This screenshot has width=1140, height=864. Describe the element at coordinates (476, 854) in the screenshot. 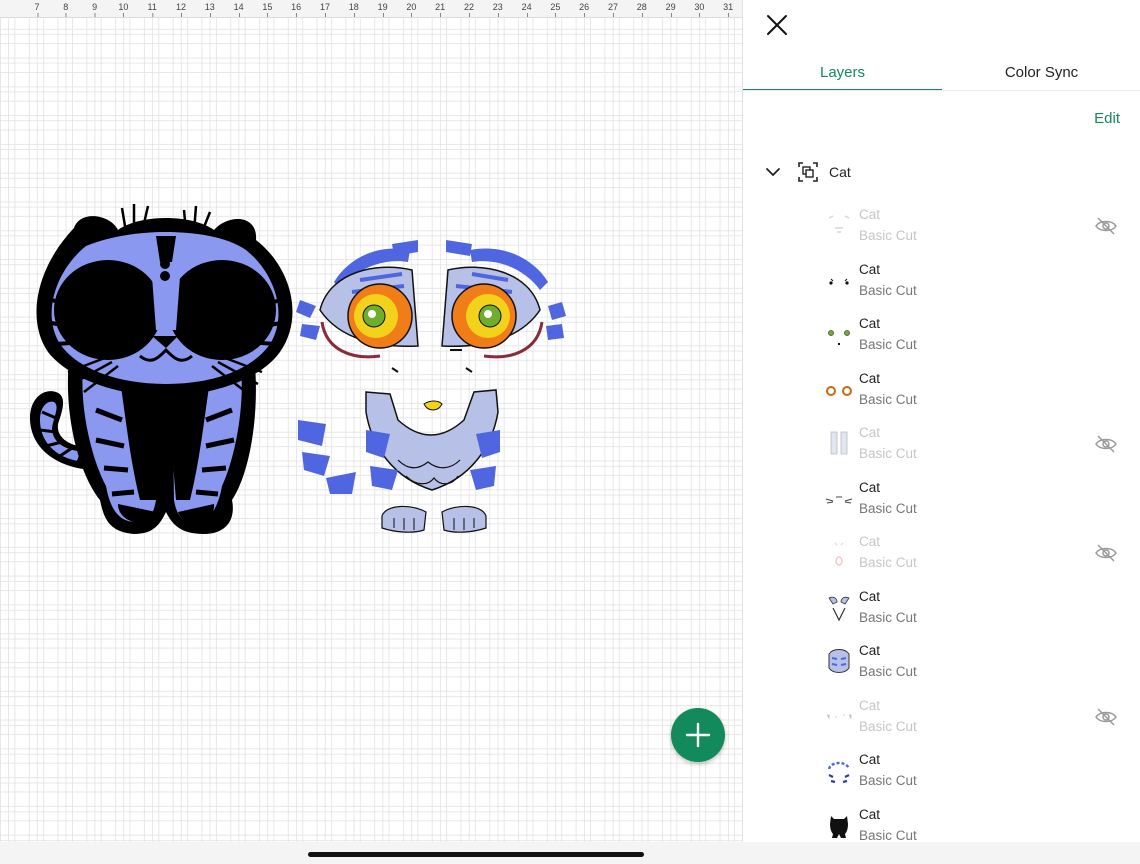

I see `home-indicator` at that location.